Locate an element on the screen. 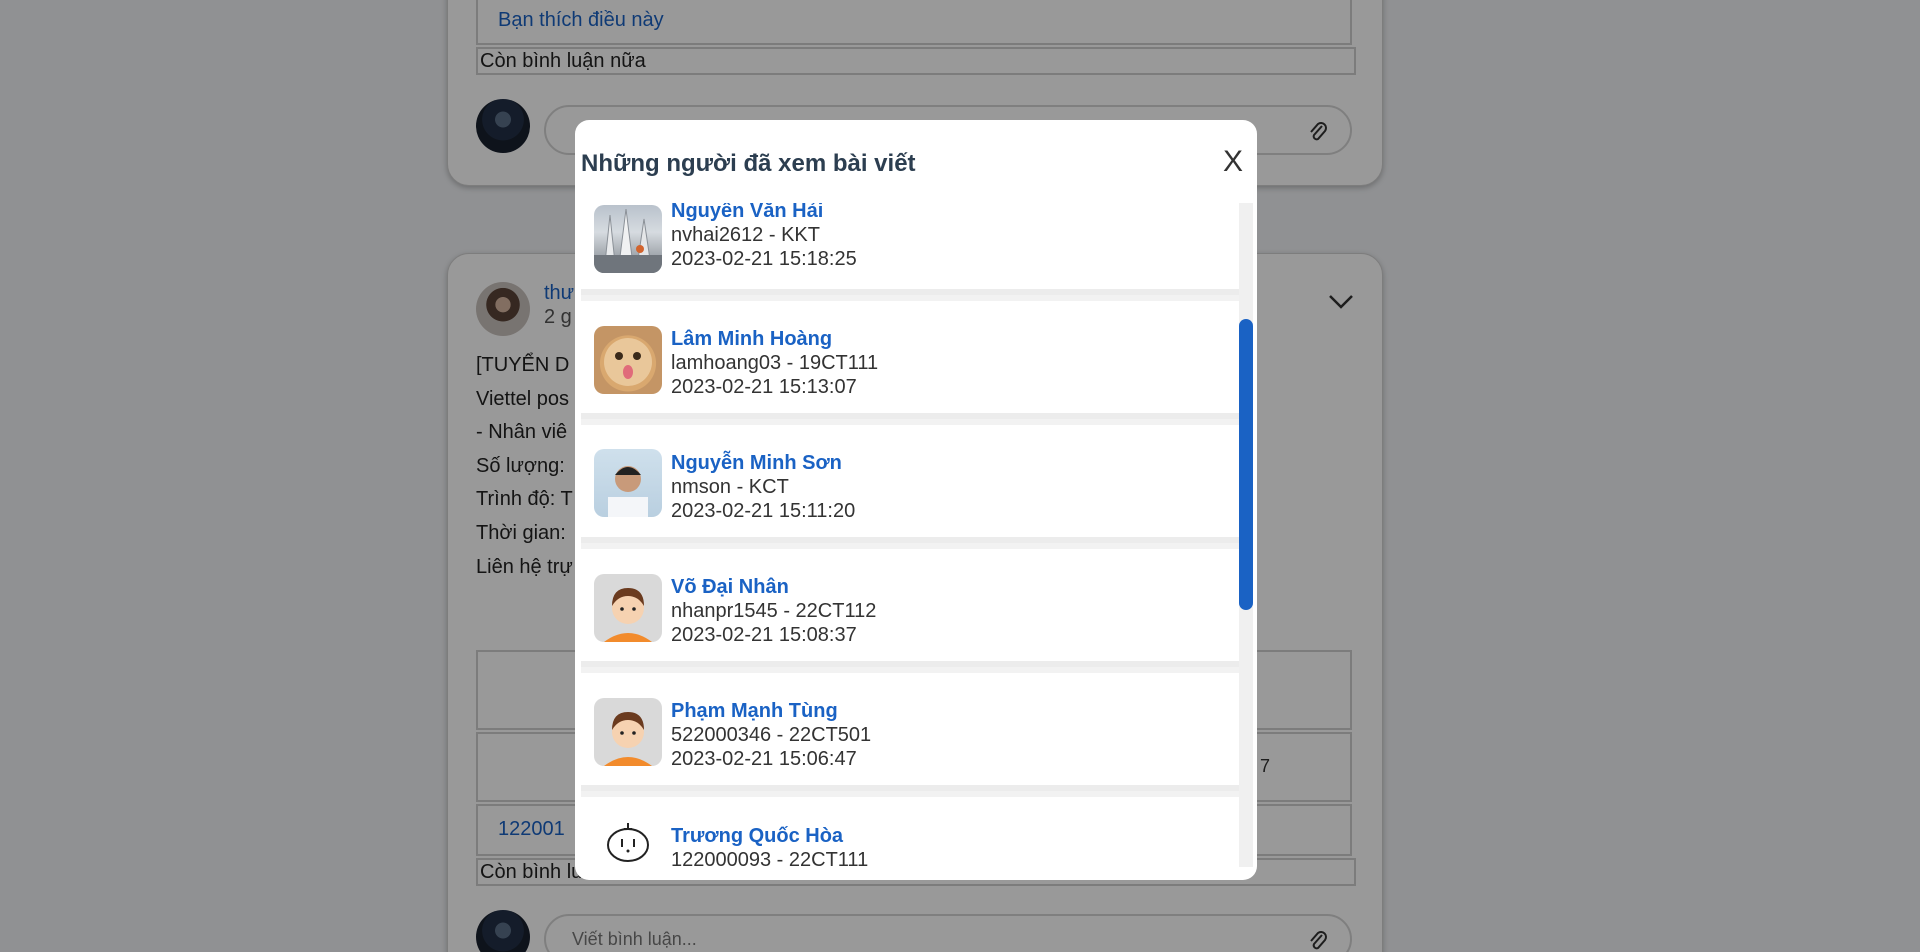 The image size is (1920, 952). cat-photo-avatar is located at coordinates (628, 360).